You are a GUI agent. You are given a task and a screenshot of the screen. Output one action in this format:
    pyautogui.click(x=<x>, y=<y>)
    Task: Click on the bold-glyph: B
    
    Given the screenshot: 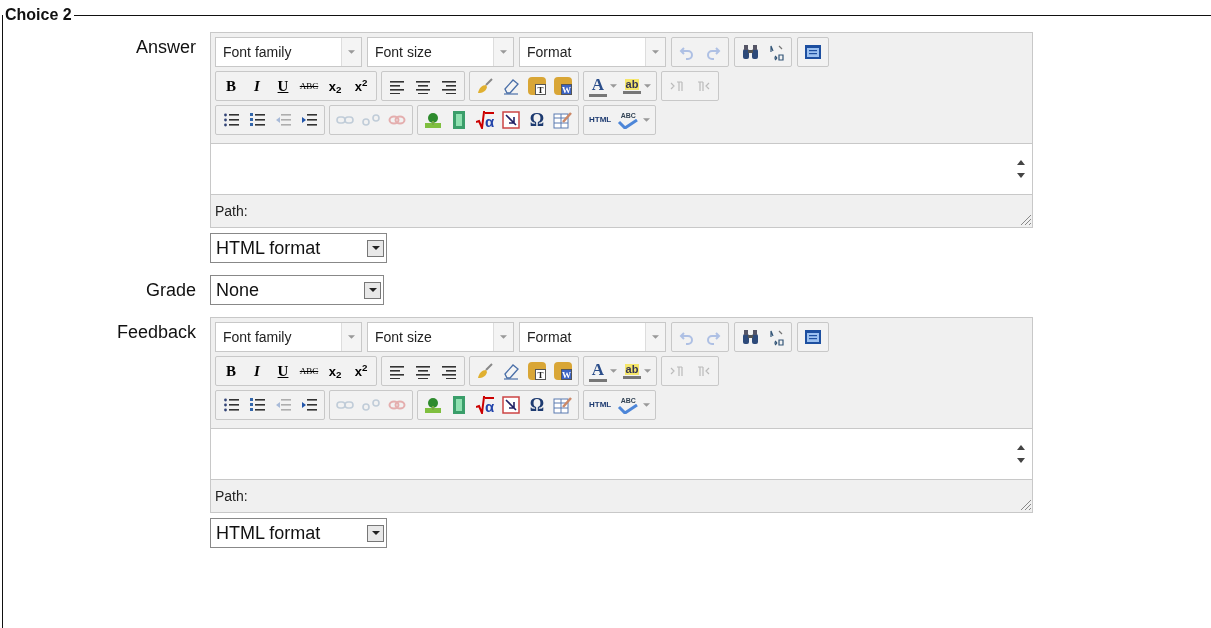 What is the action you would take?
    pyautogui.click(x=231, y=86)
    